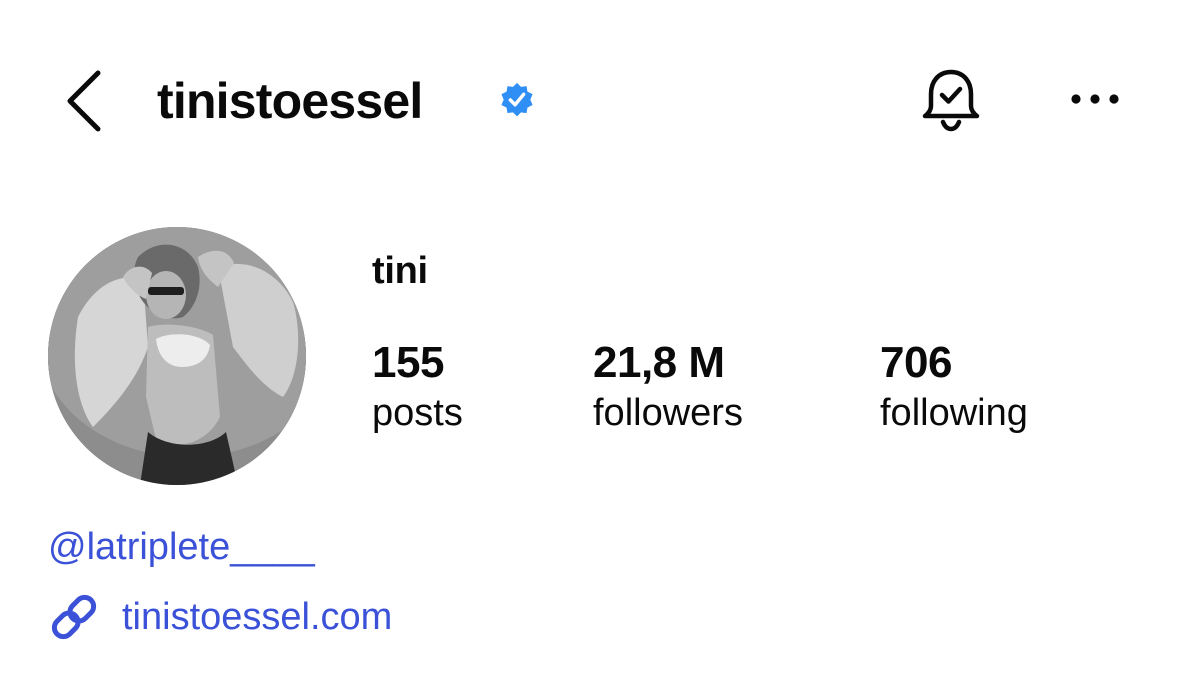 Image resolution: width=1178 pixels, height=675 pixels. I want to click on link-icon, so click(74, 617).